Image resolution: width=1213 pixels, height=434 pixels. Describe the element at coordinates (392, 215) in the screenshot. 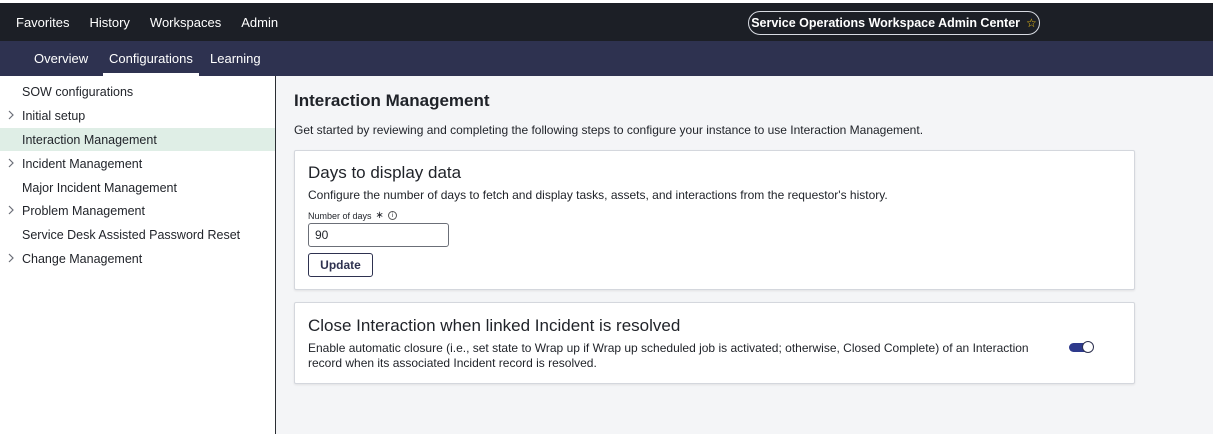

I see `info-icon: i` at that location.